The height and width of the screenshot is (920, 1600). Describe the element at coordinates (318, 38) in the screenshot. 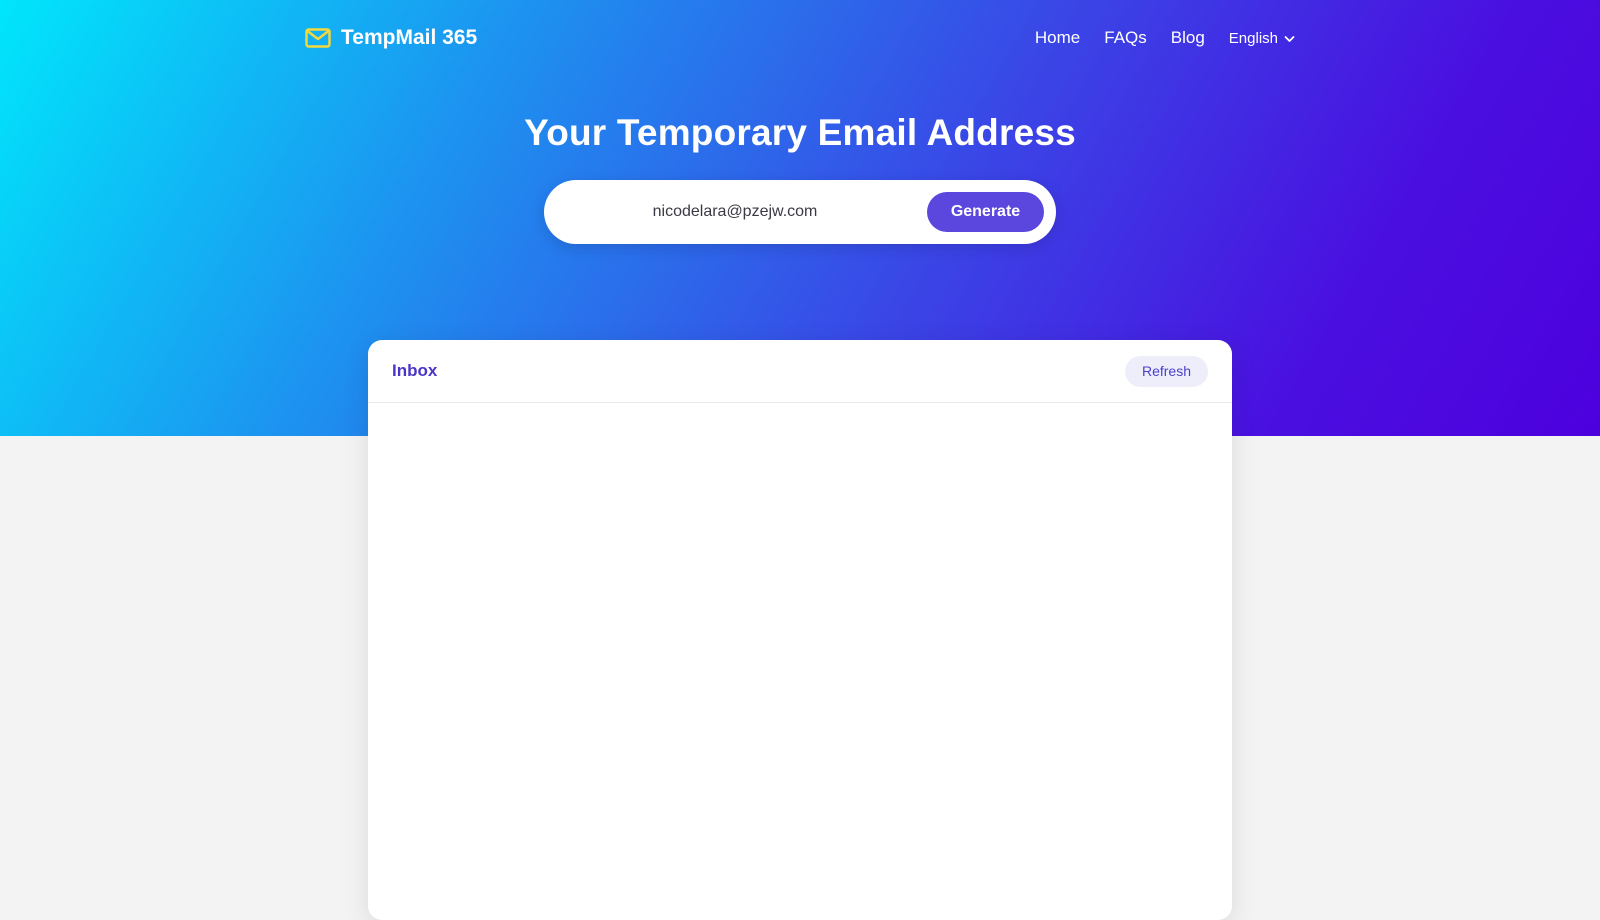

I see `mail-icon` at that location.